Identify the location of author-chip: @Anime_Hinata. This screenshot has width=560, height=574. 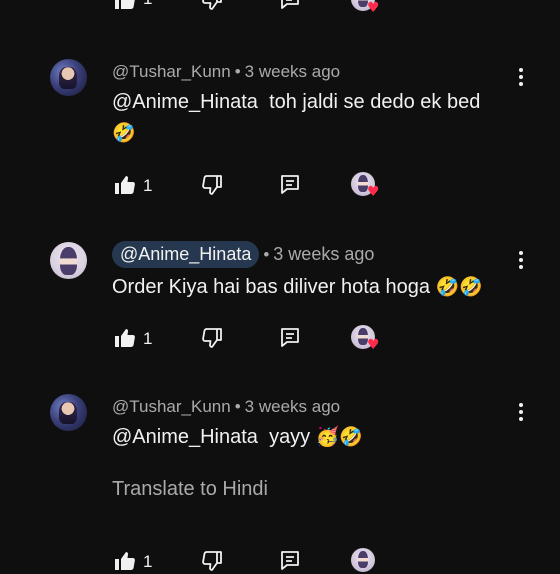
(186, 254).